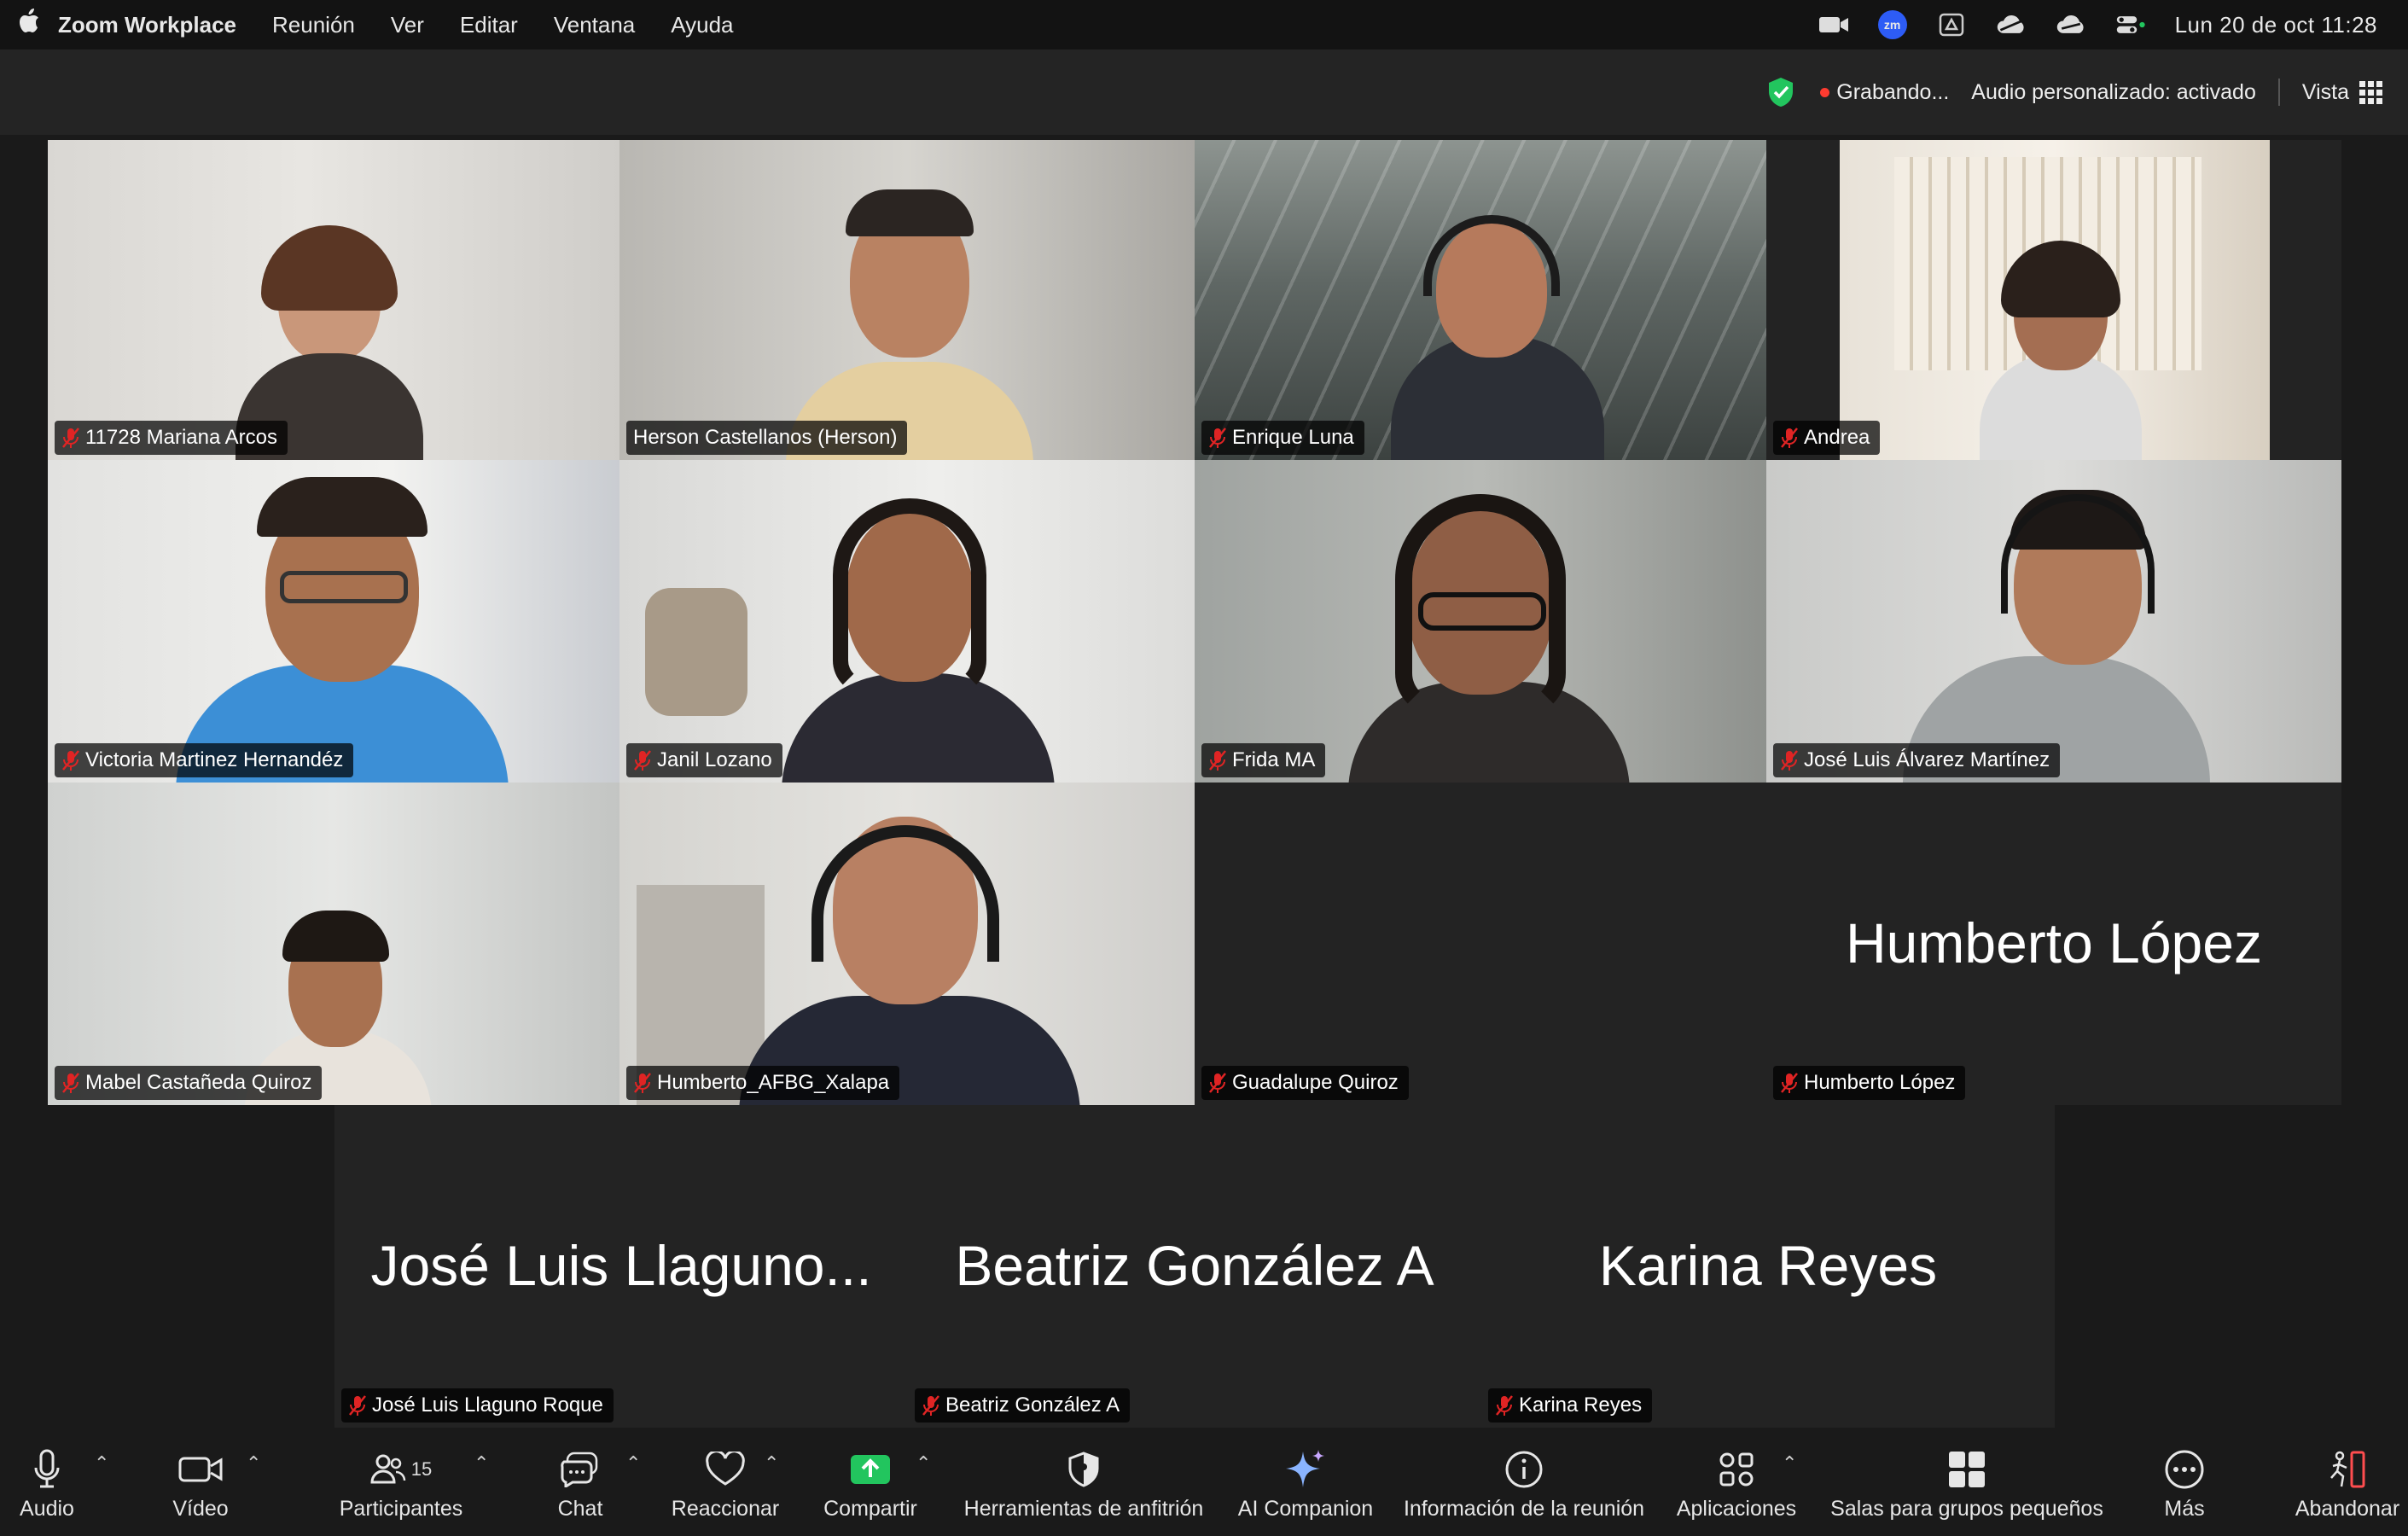 The image size is (2408, 1536). Describe the element at coordinates (1834, 25) in the screenshot. I see `camera-status-icon` at that location.